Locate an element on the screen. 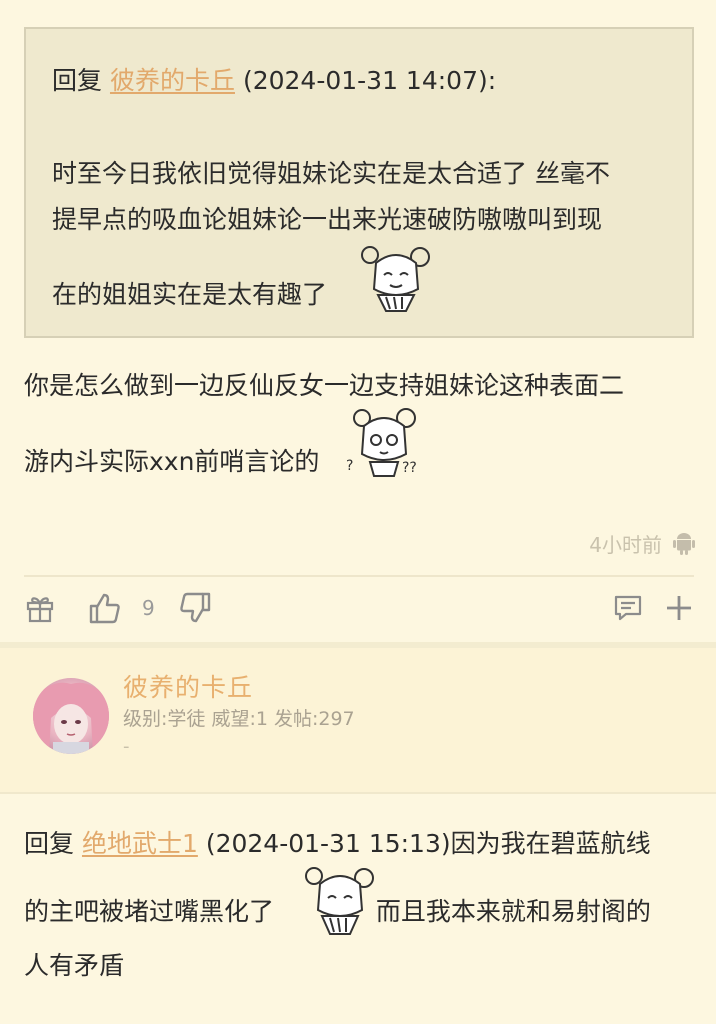  quote-header: 回复 彼养的卡丘 (2024-01-31 14:07): is located at coordinates (274, 81).